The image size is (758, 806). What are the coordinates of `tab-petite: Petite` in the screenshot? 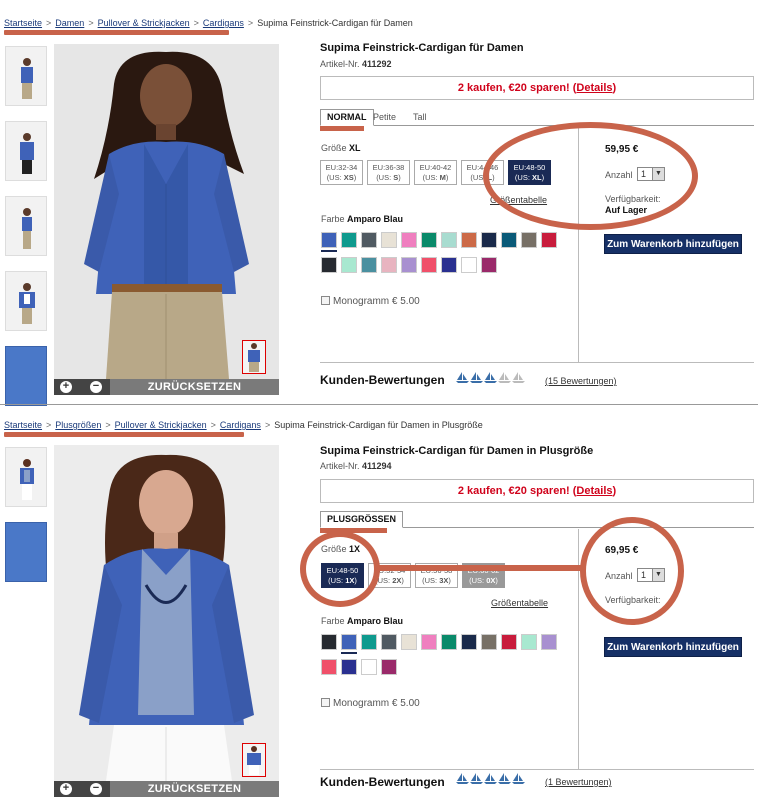 It's located at (384, 117).